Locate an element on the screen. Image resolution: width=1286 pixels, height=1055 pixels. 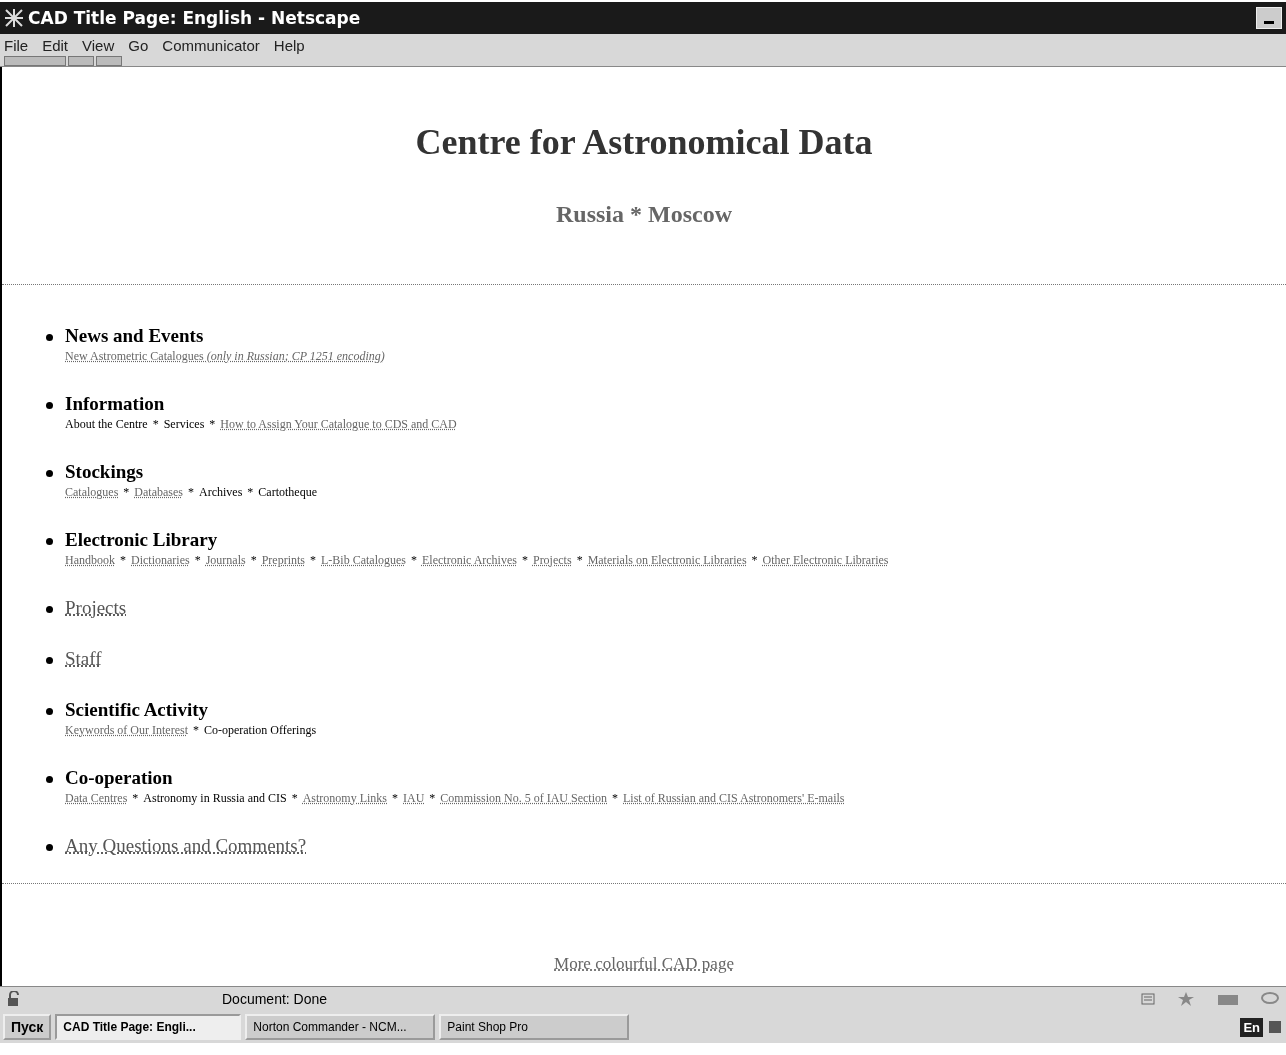
text-link: Preprints is located at coordinates (283, 560).